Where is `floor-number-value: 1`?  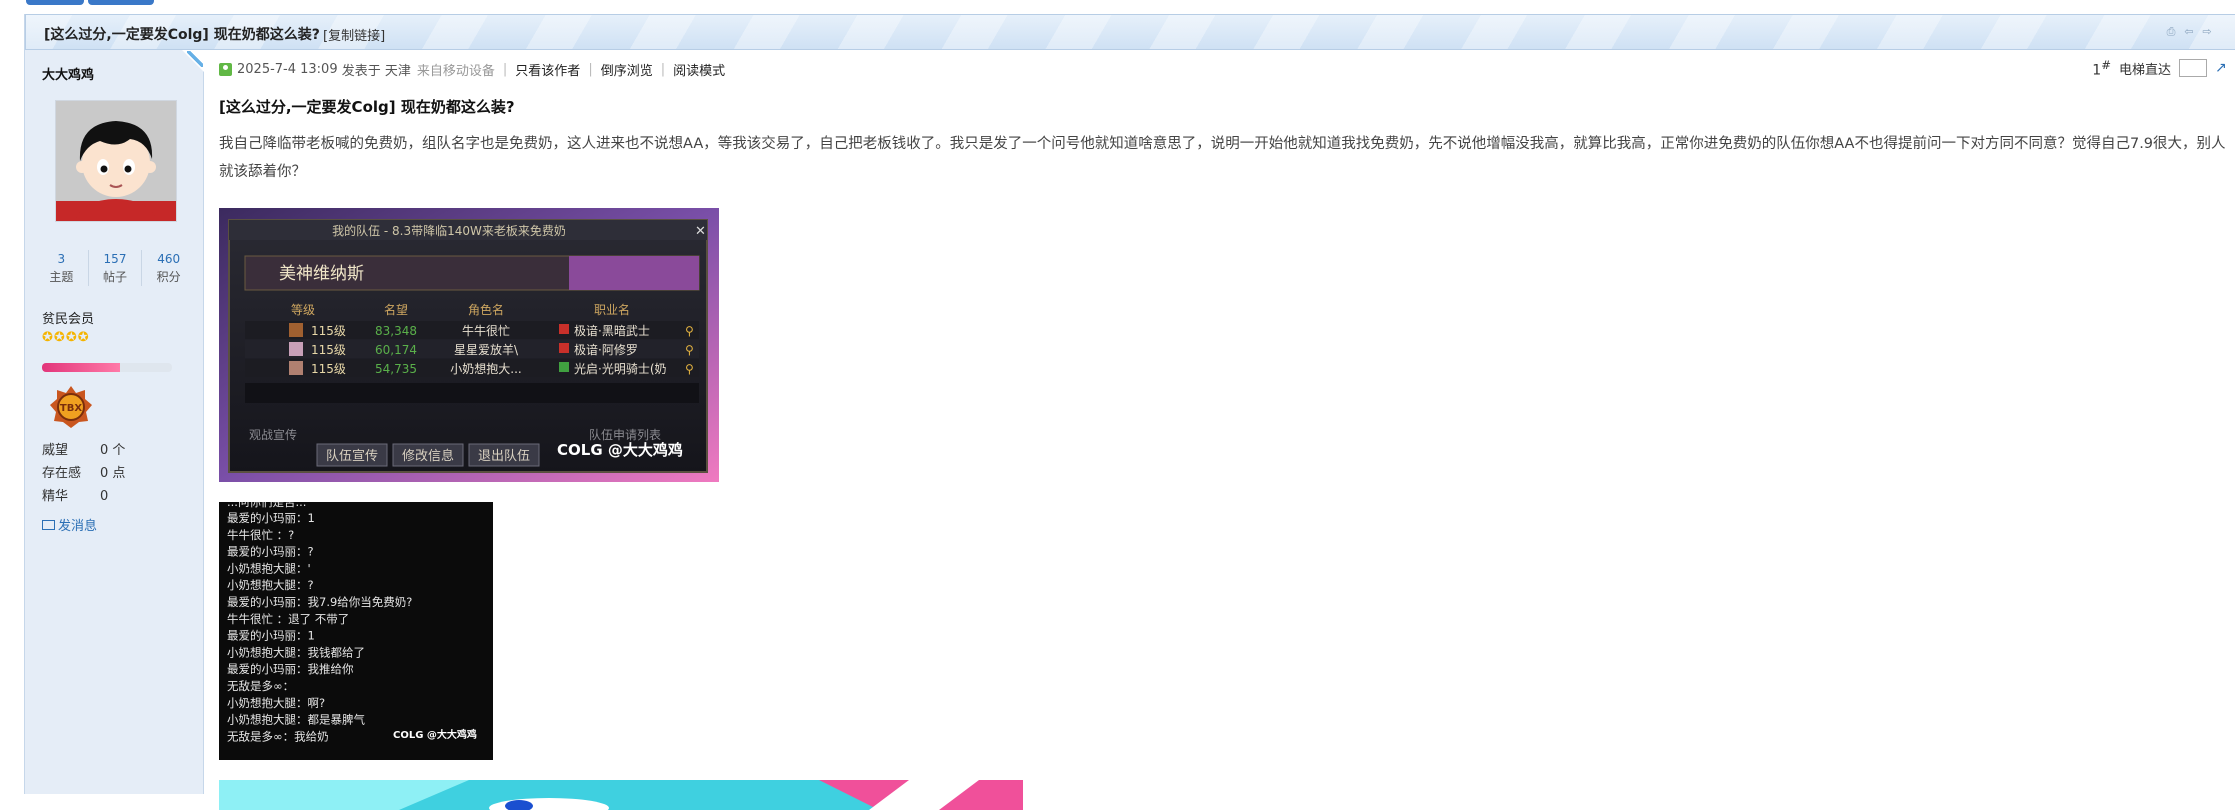
floor-number-value: 1 is located at coordinates (2097, 70).